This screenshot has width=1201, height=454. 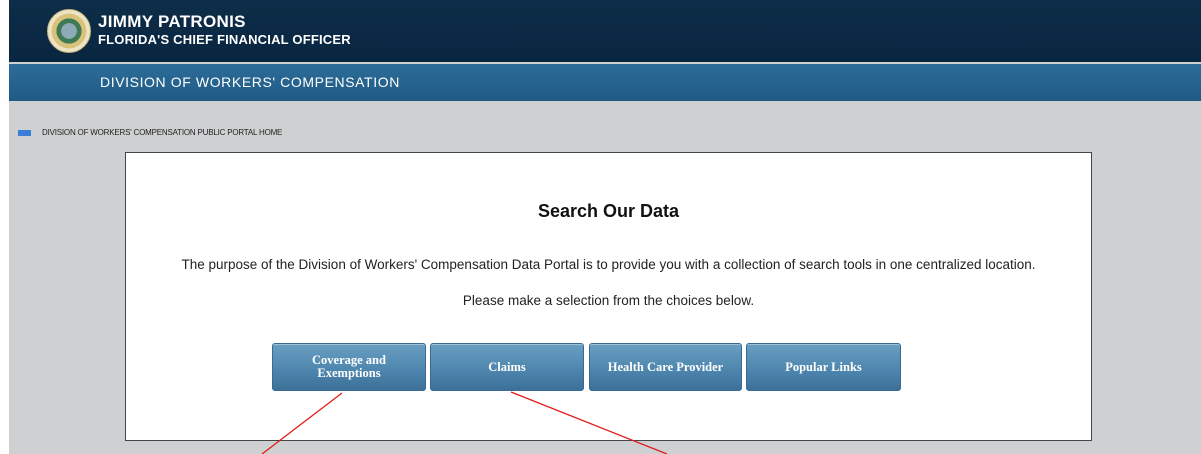 I want to click on claims-label: Claims, so click(x=507, y=366).